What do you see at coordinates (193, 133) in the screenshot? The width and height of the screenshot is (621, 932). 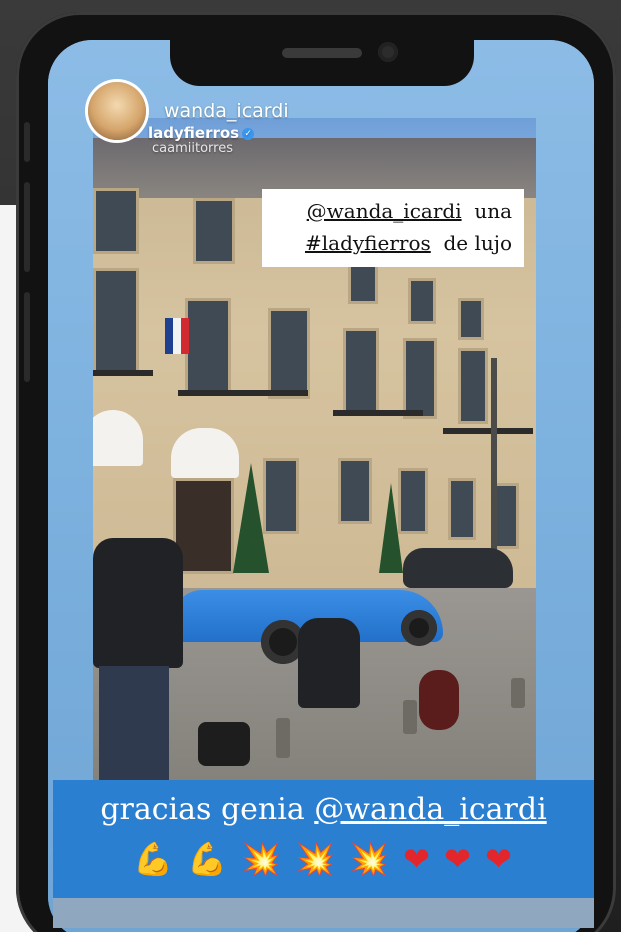 I see `tagged-user-label: ladyfierros` at bounding box center [193, 133].